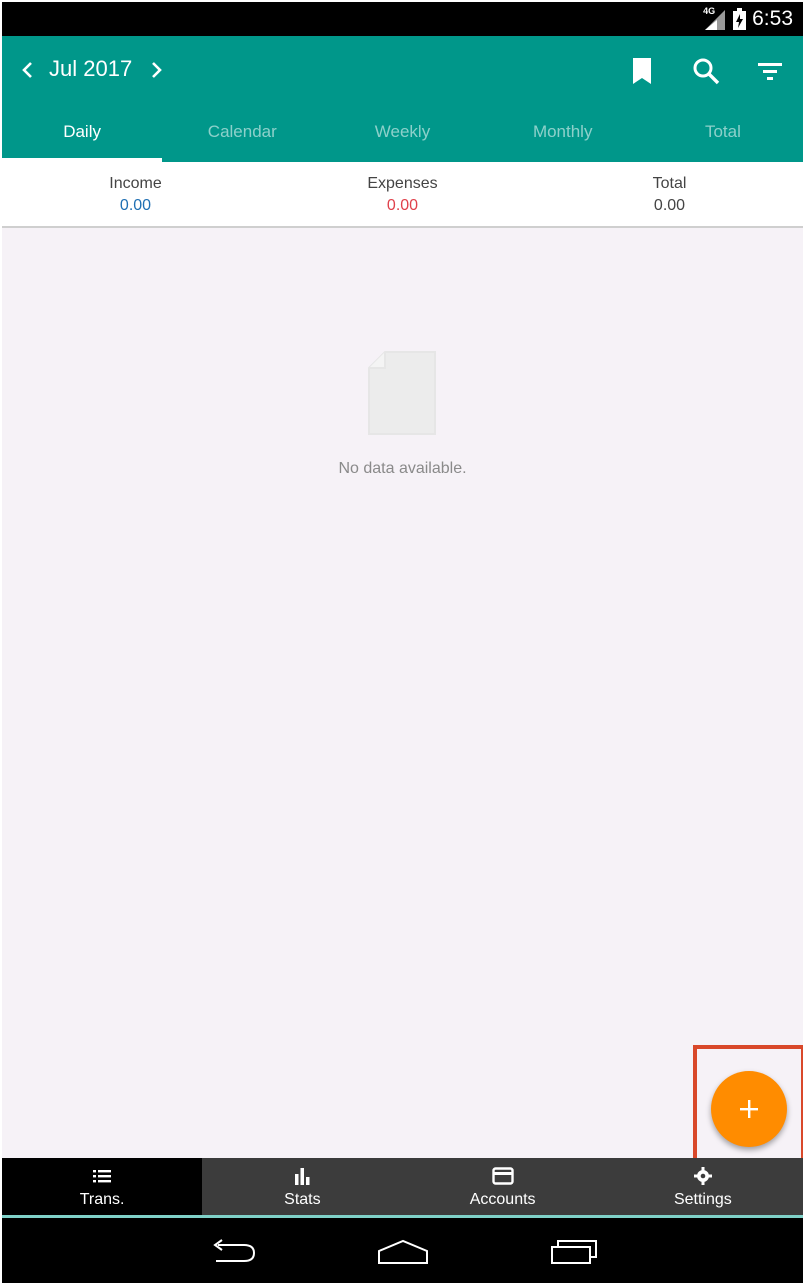 The image size is (805, 1285). What do you see at coordinates (402, 468) in the screenshot?
I see `empty-message: No data available.` at bounding box center [402, 468].